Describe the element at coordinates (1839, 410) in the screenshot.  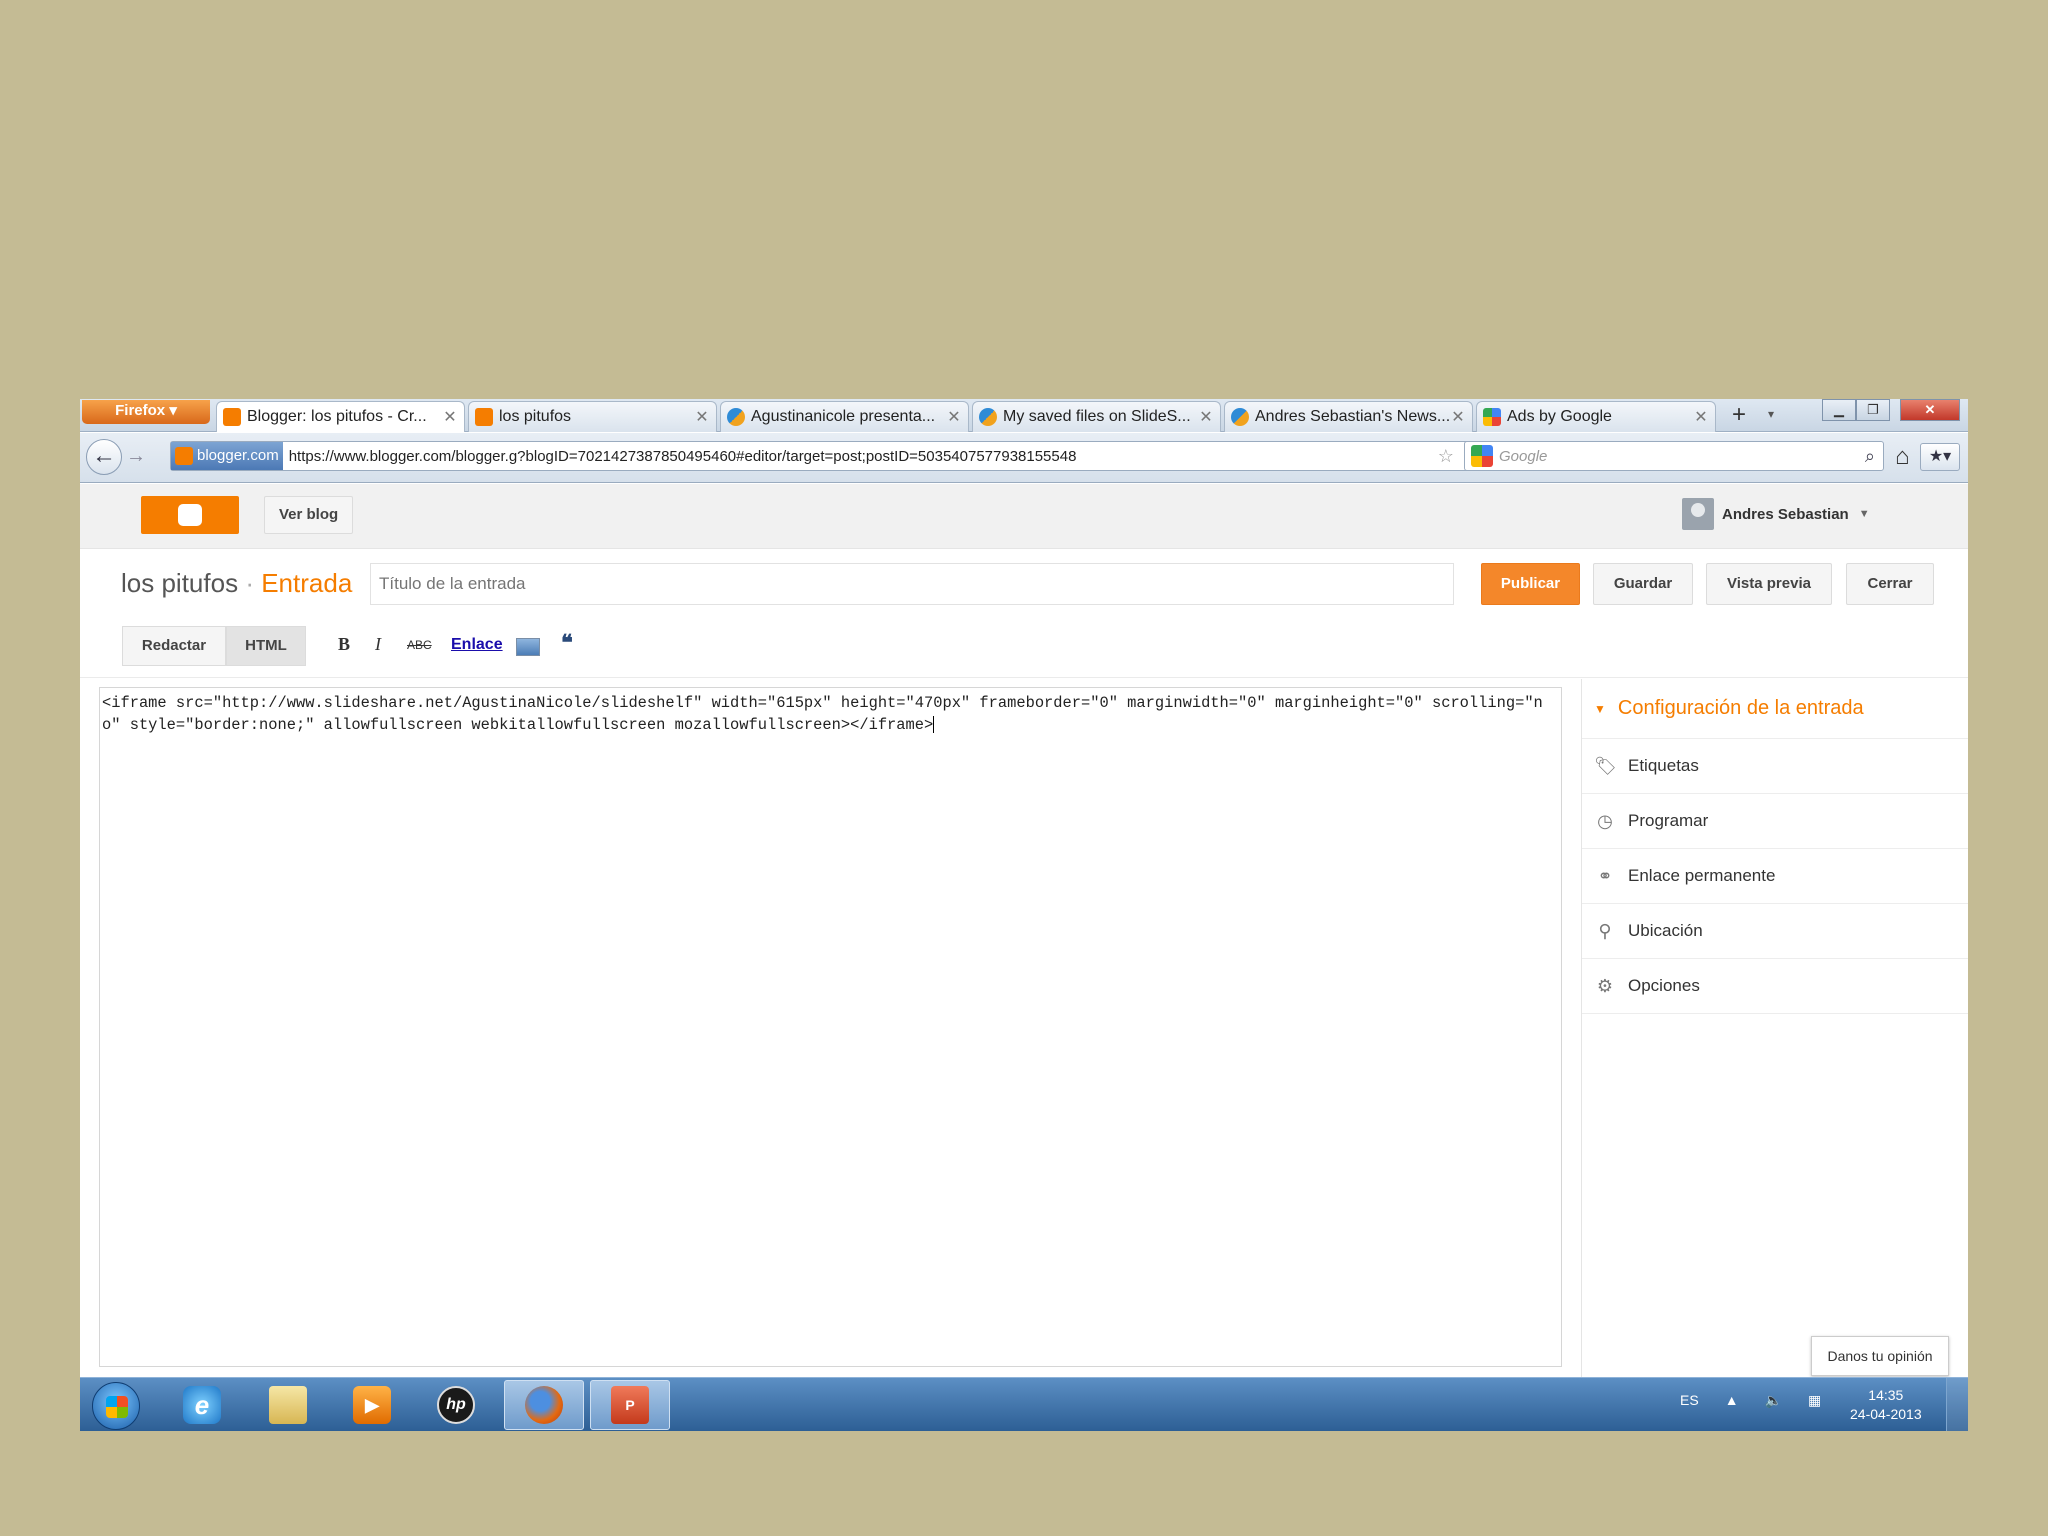
I see `minimize-icon: ▁` at that location.